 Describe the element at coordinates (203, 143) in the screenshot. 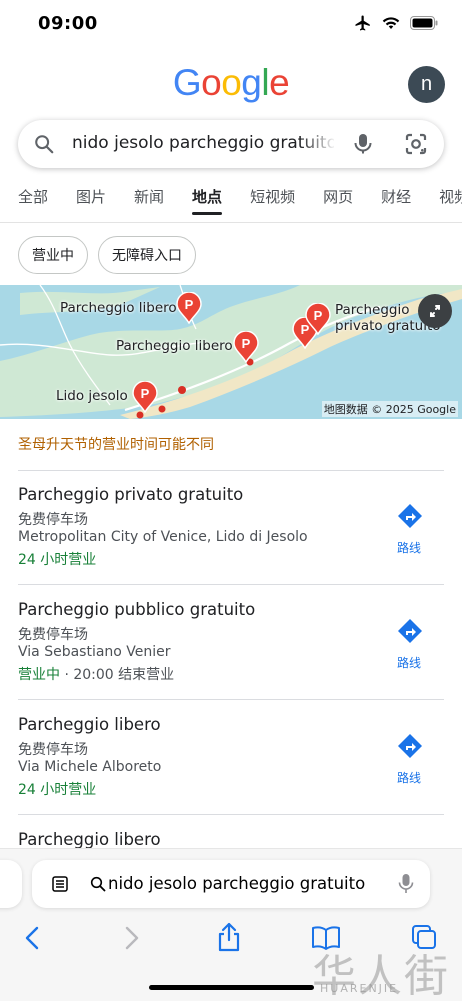

I see `search-input: nido jesolo parcheggio gratuito` at that location.